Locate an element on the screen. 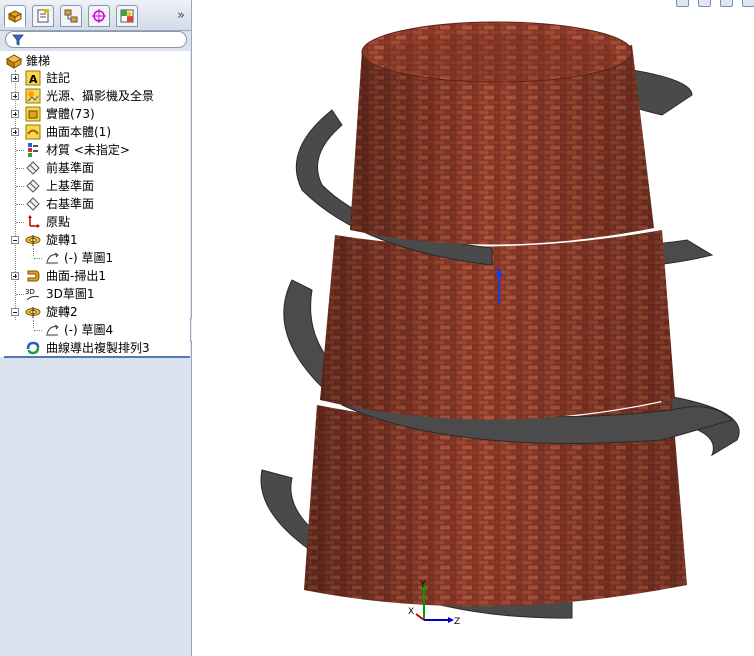 This screenshot has height=656, width=754. tree-item-sketch1: (-) 草圖1 is located at coordinates (95, 258).